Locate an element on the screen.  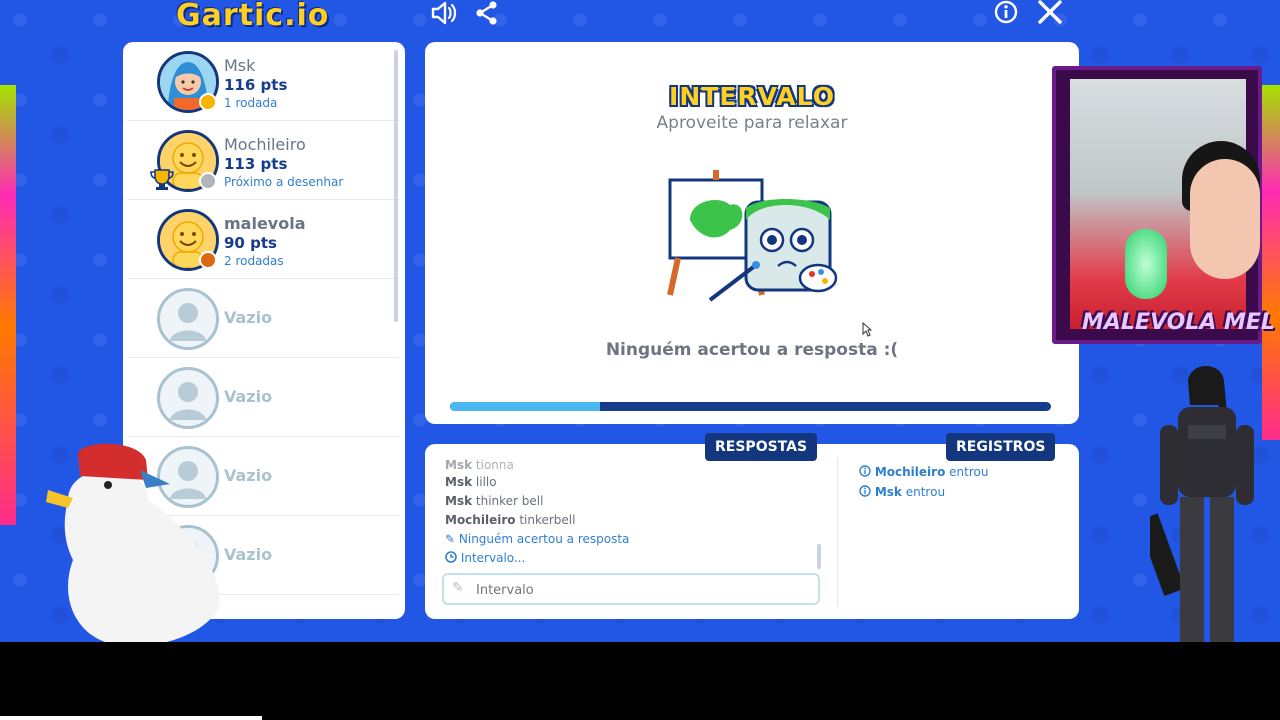
player-points: 90 pts is located at coordinates (250, 243).